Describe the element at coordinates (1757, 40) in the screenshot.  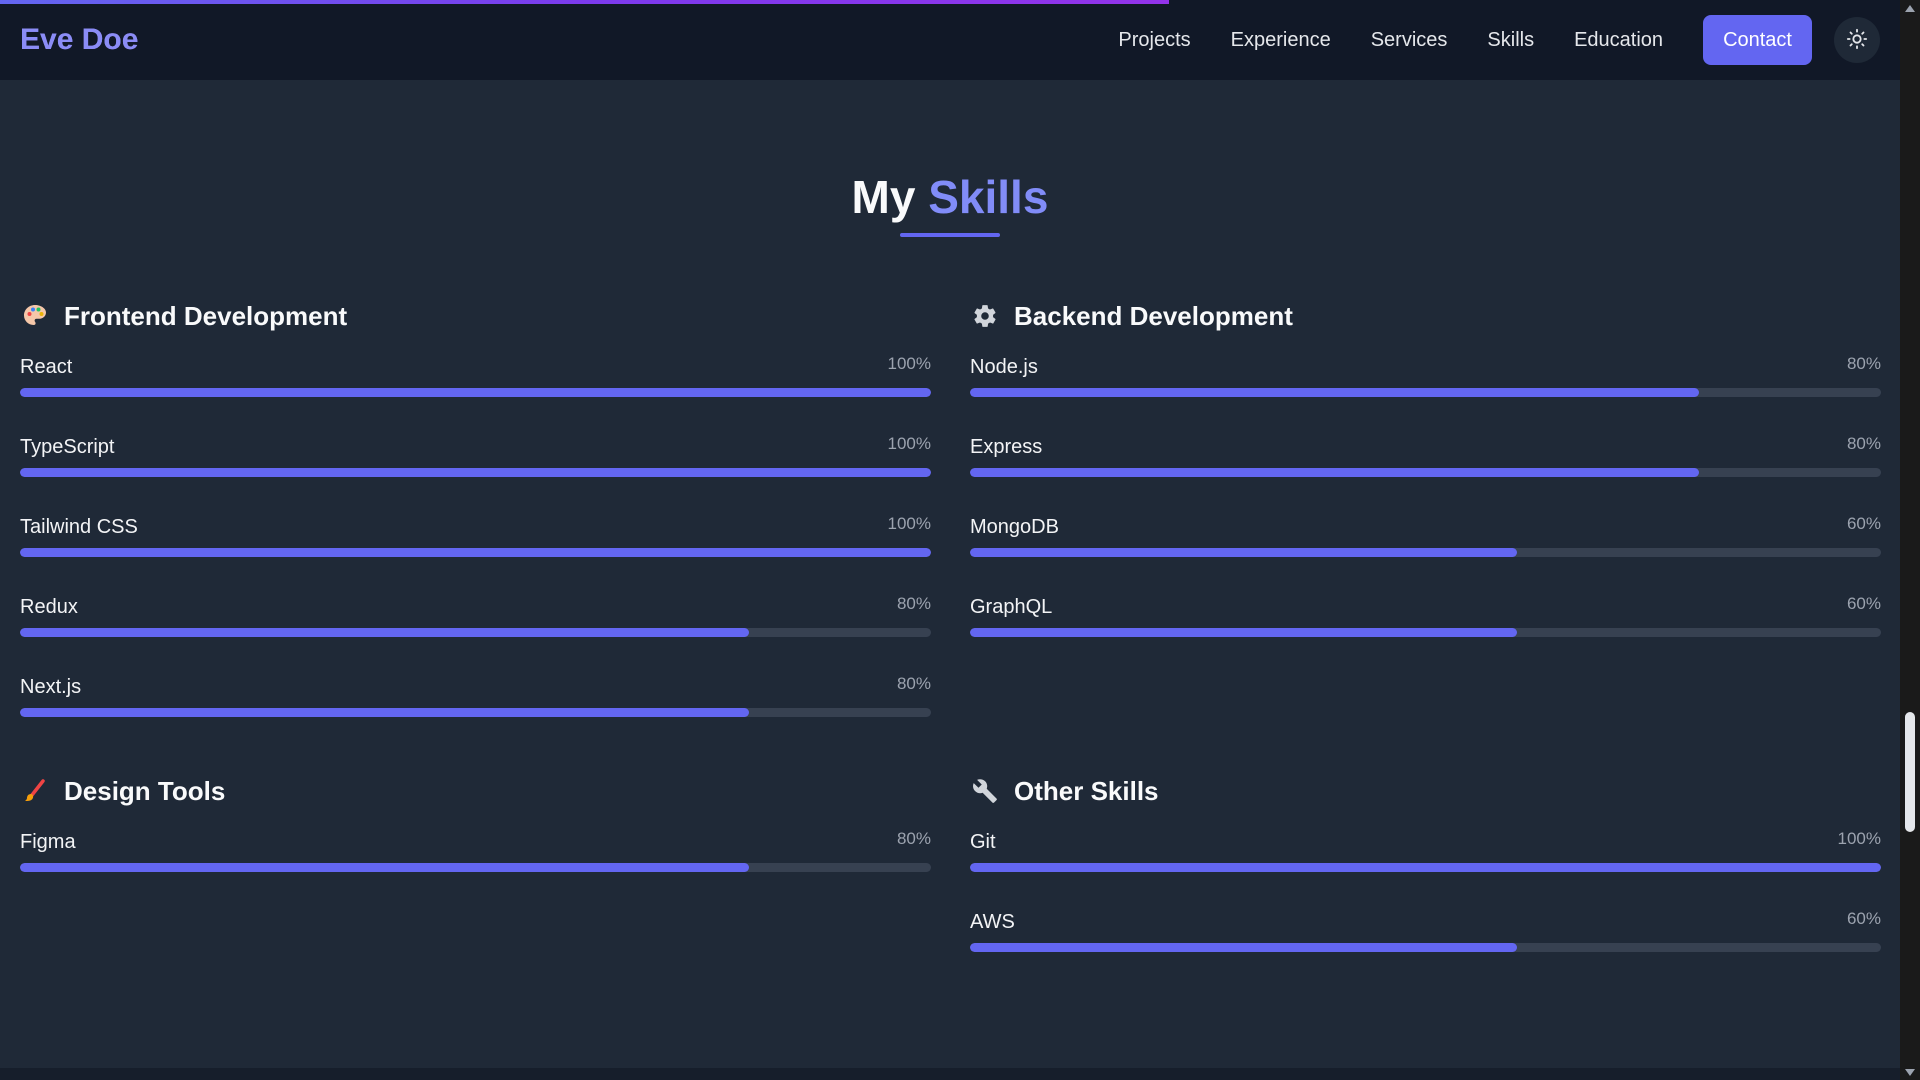
I see `contact-button: Contact` at that location.